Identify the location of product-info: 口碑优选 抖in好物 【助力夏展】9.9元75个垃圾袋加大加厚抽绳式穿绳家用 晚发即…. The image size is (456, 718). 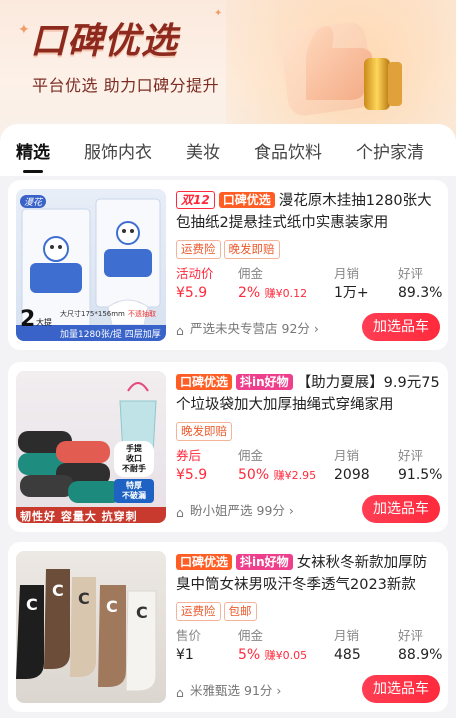
(308, 406).